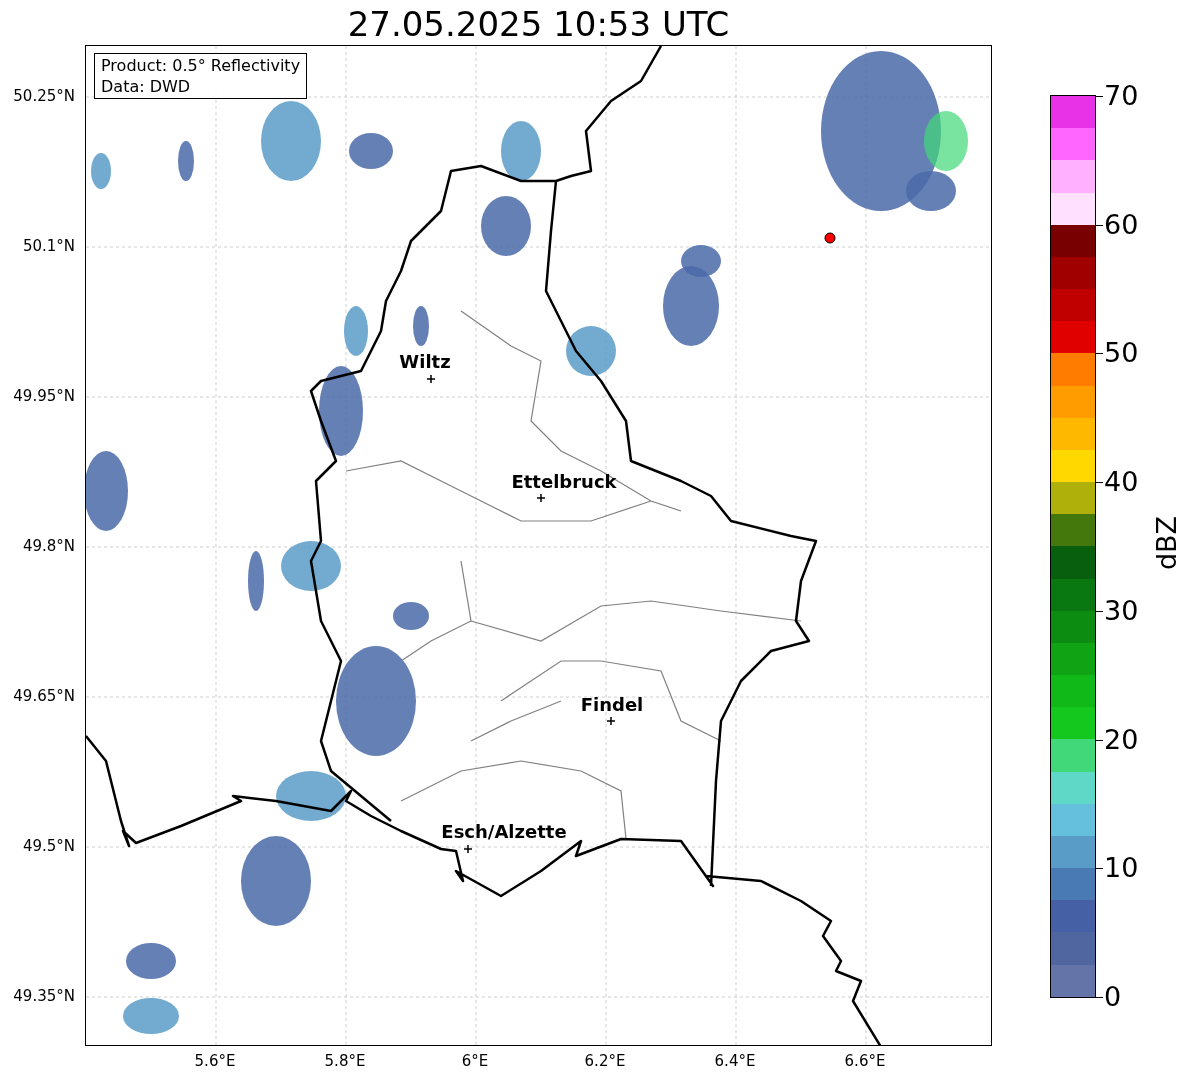 This screenshot has width=1184, height=1081. Describe the element at coordinates (735, 1061) in the screenshot. I see `longitude-label: 6.4°E` at that location.